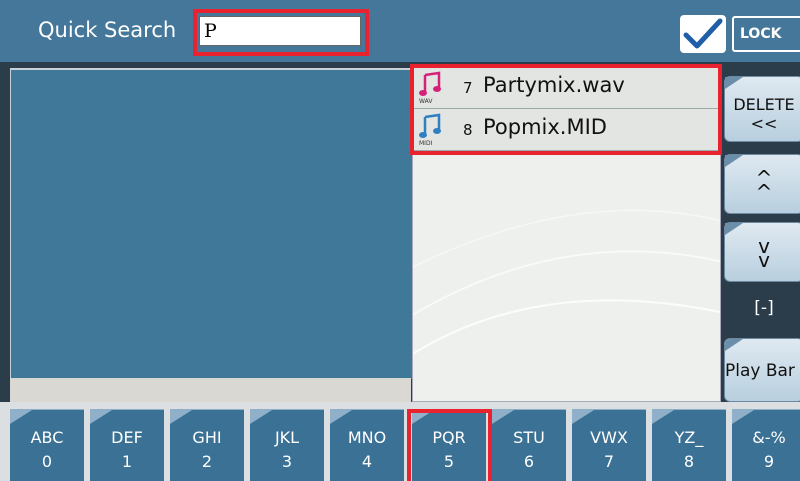  What do you see at coordinates (47, 445) in the screenshot?
I see `key-abc: ABC 0` at bounding box center [47, 445].